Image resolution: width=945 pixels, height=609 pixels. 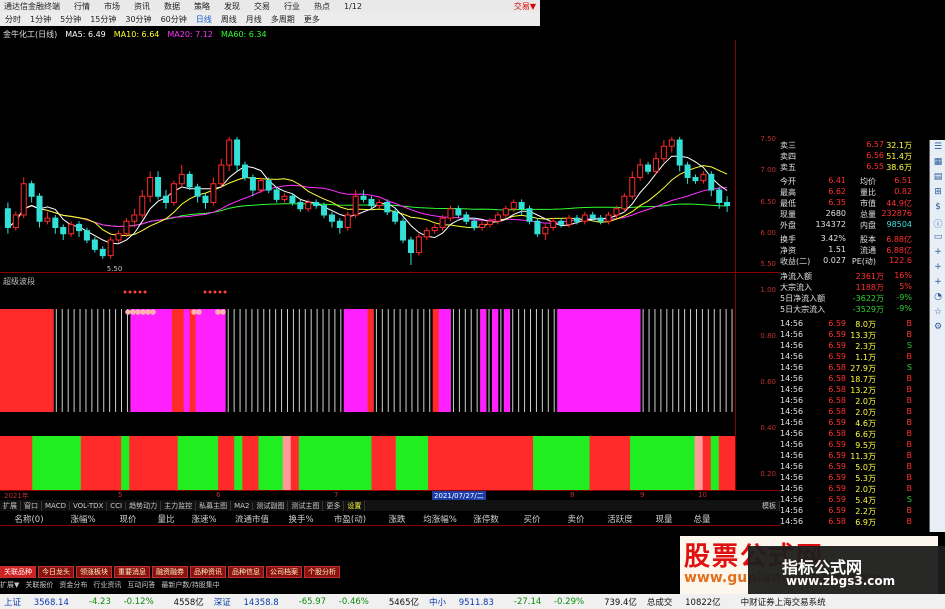 What do you see at coordinates (40, 19) in the screenshot?
I see `period-1min: 1分钟` at bounding box center [40, 19].